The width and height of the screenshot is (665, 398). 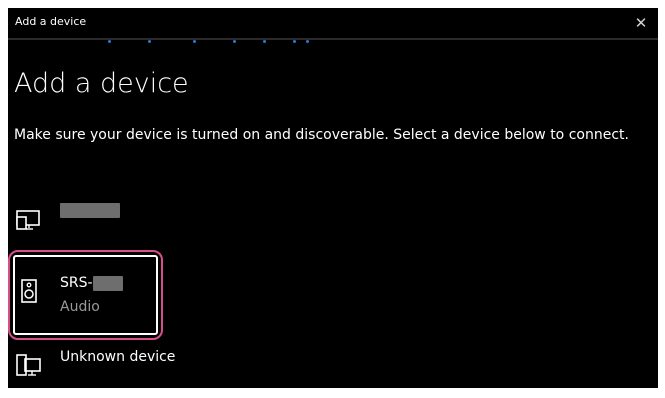 What do you see at coordinates (51, 21) in the screenshot?
I see `window-title: Add a device` at bounding box center [51, 21].